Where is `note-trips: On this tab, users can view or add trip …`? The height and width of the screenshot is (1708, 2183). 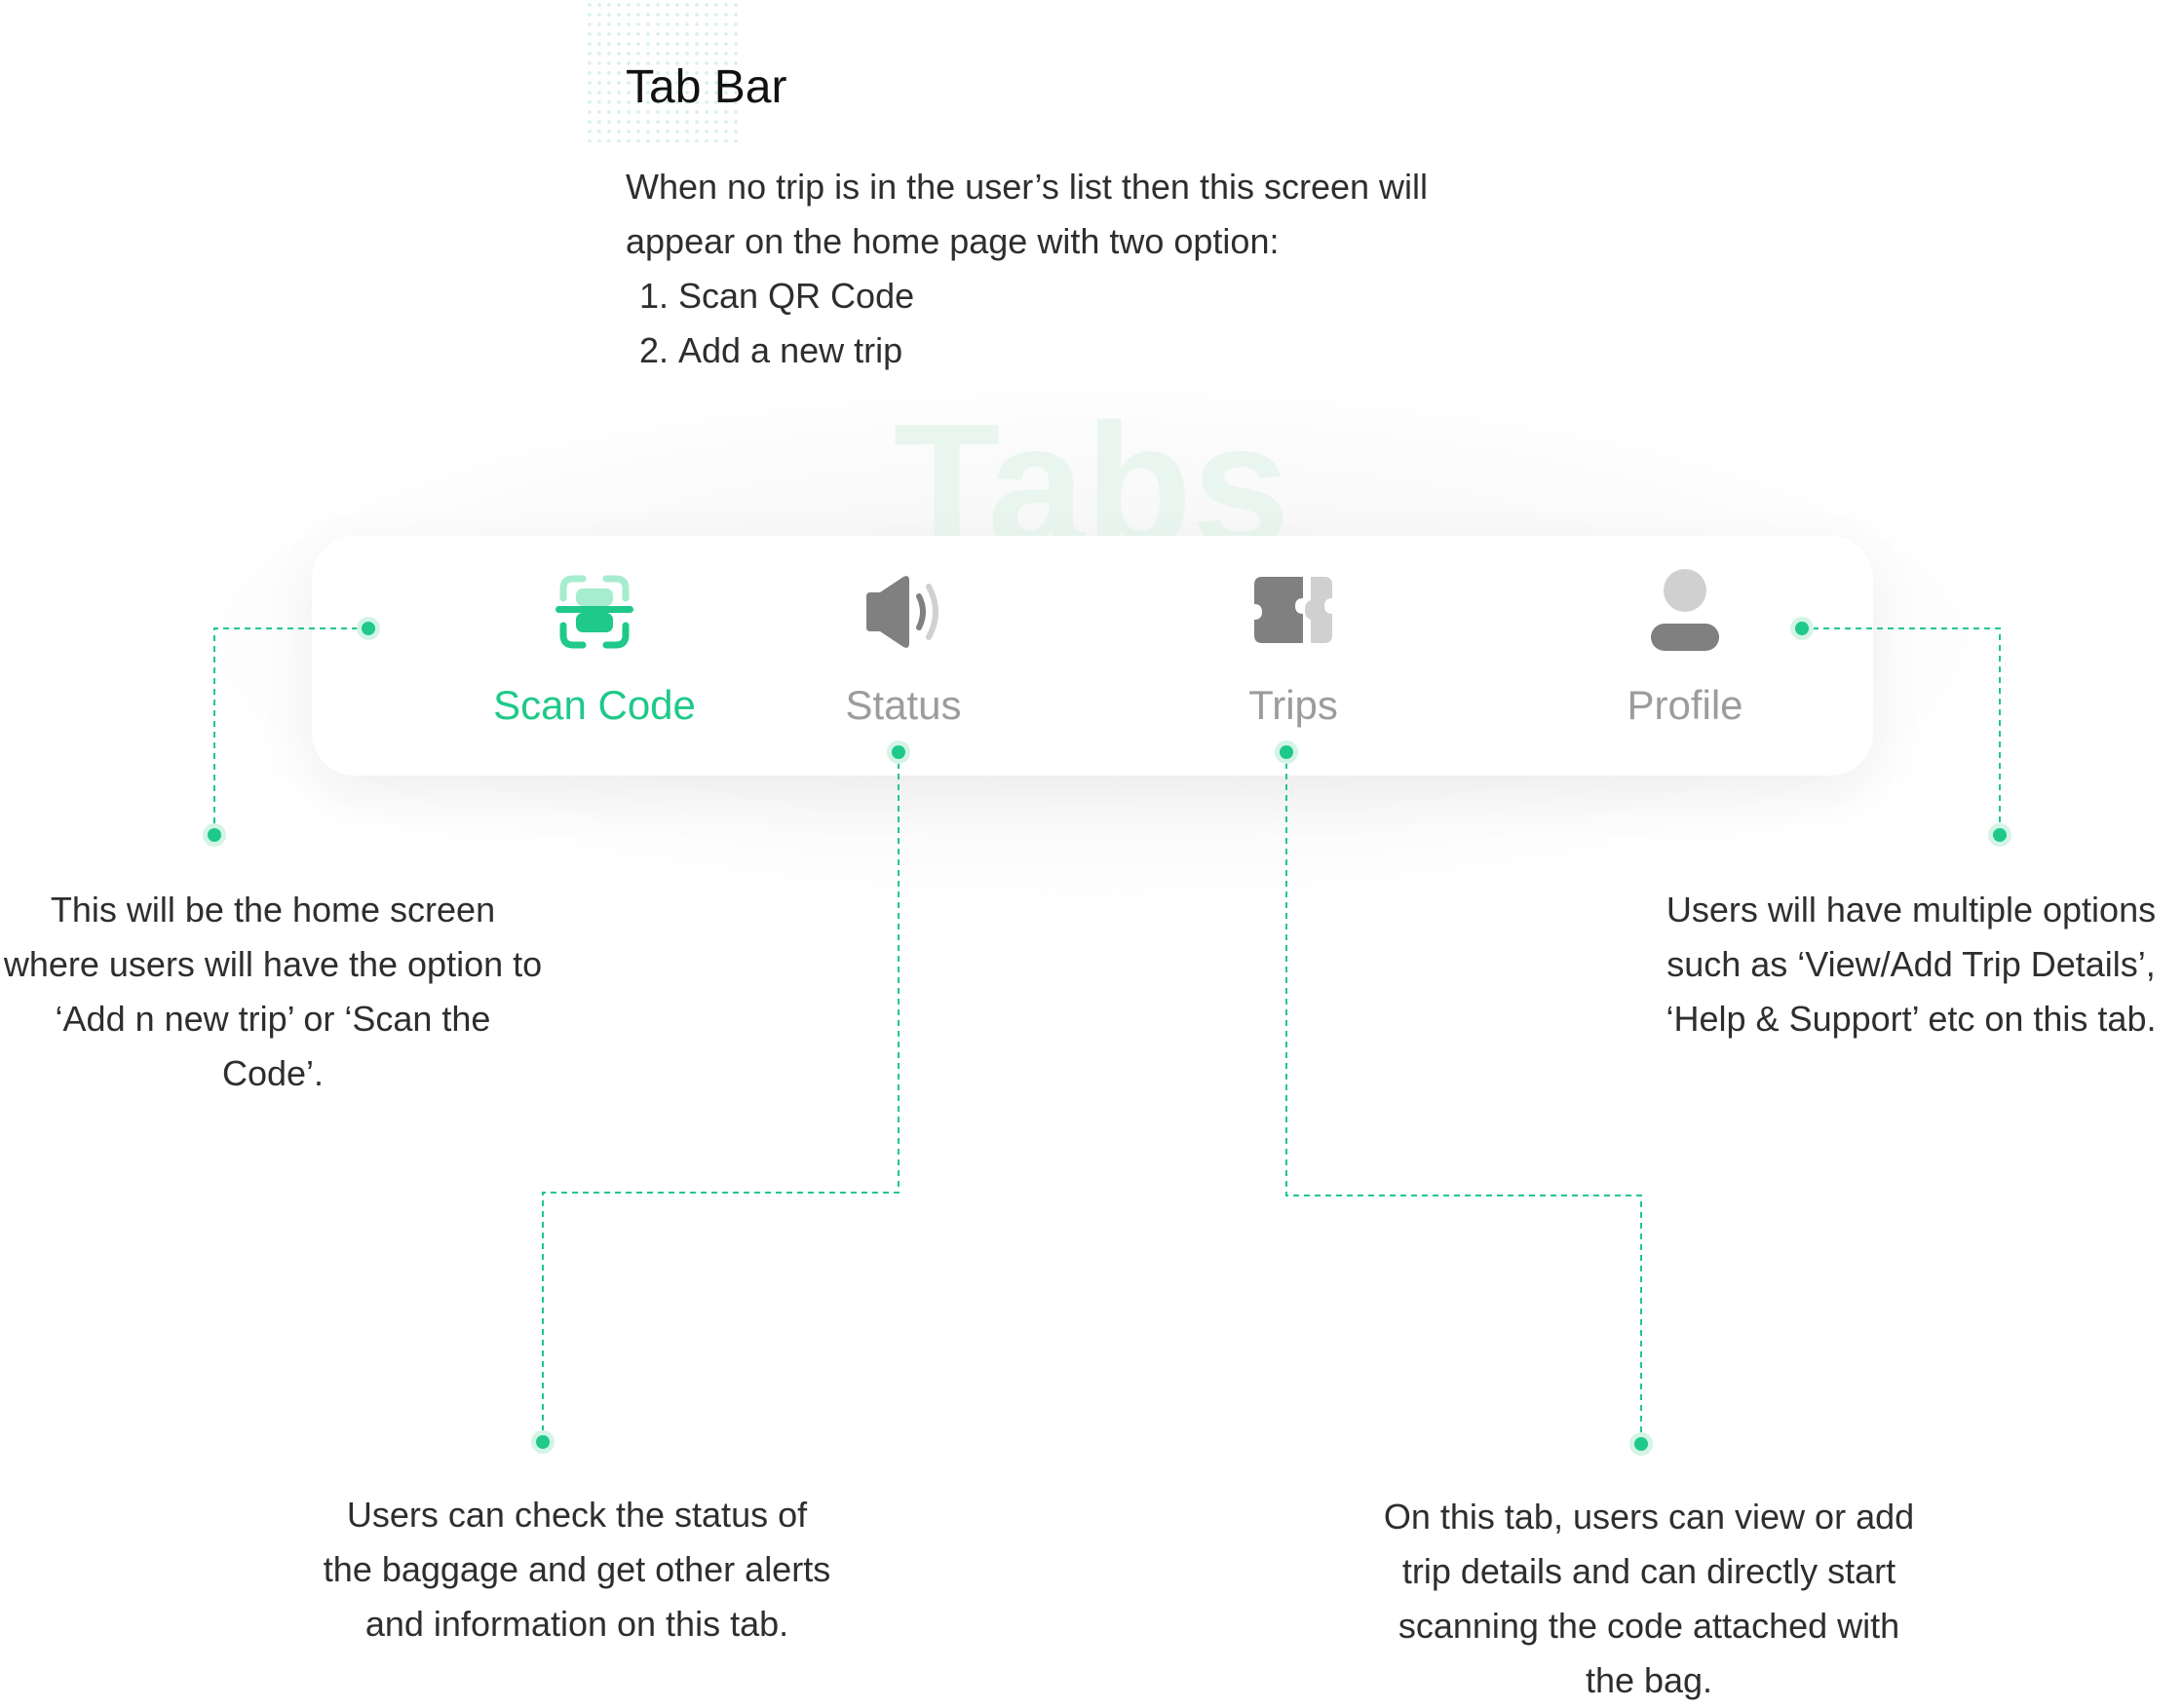 note-trips: On this tab, users can view or add trip … is located at coordinates (1649, 1598).